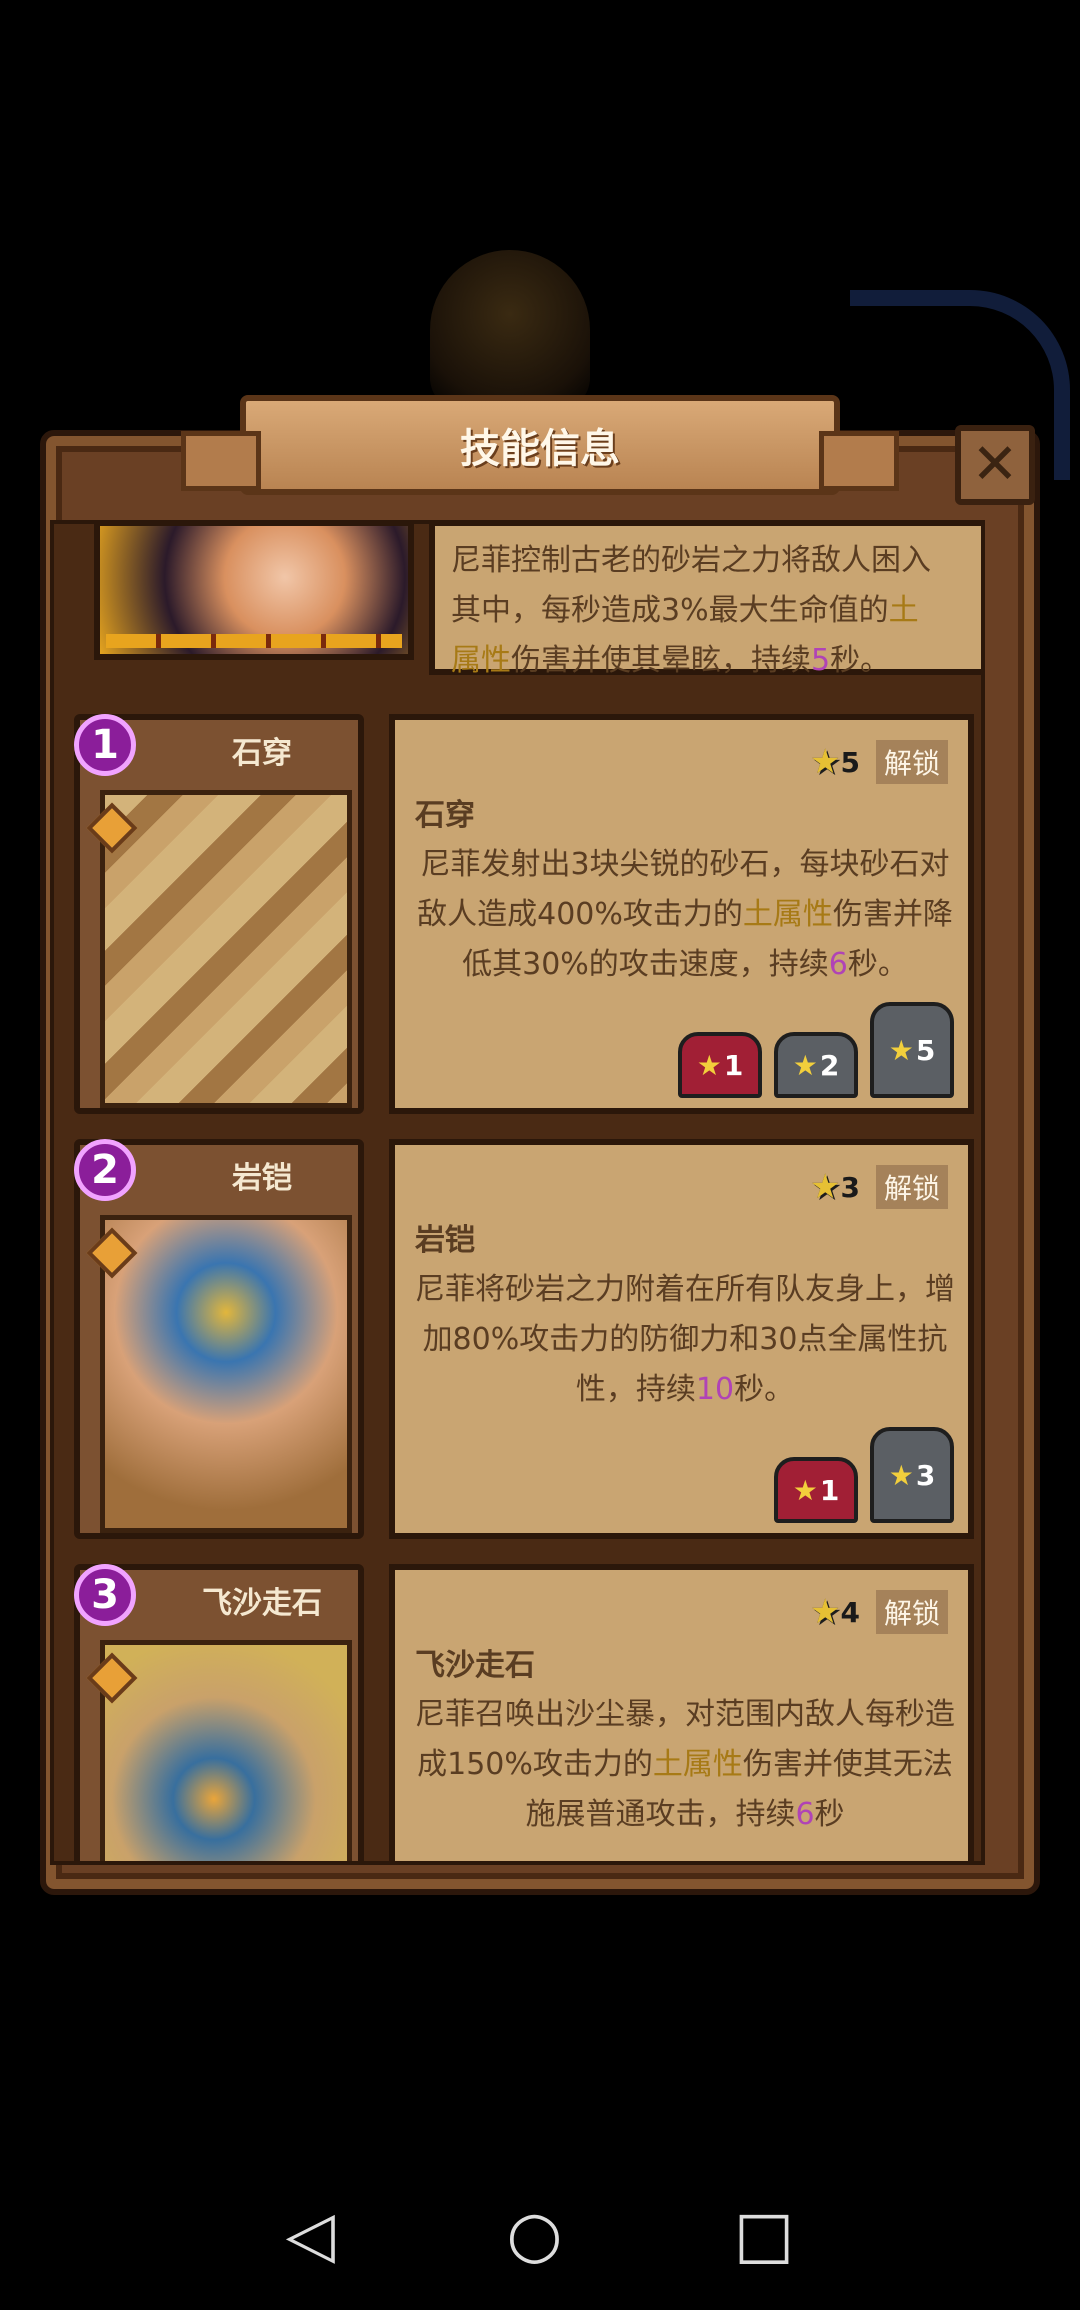 Image resolution: width=1080 pixels, height=2310 pixels. Describe the element at coordinates (310, 2235) in the screenshot. I see `back-icon: ◁` at that location.